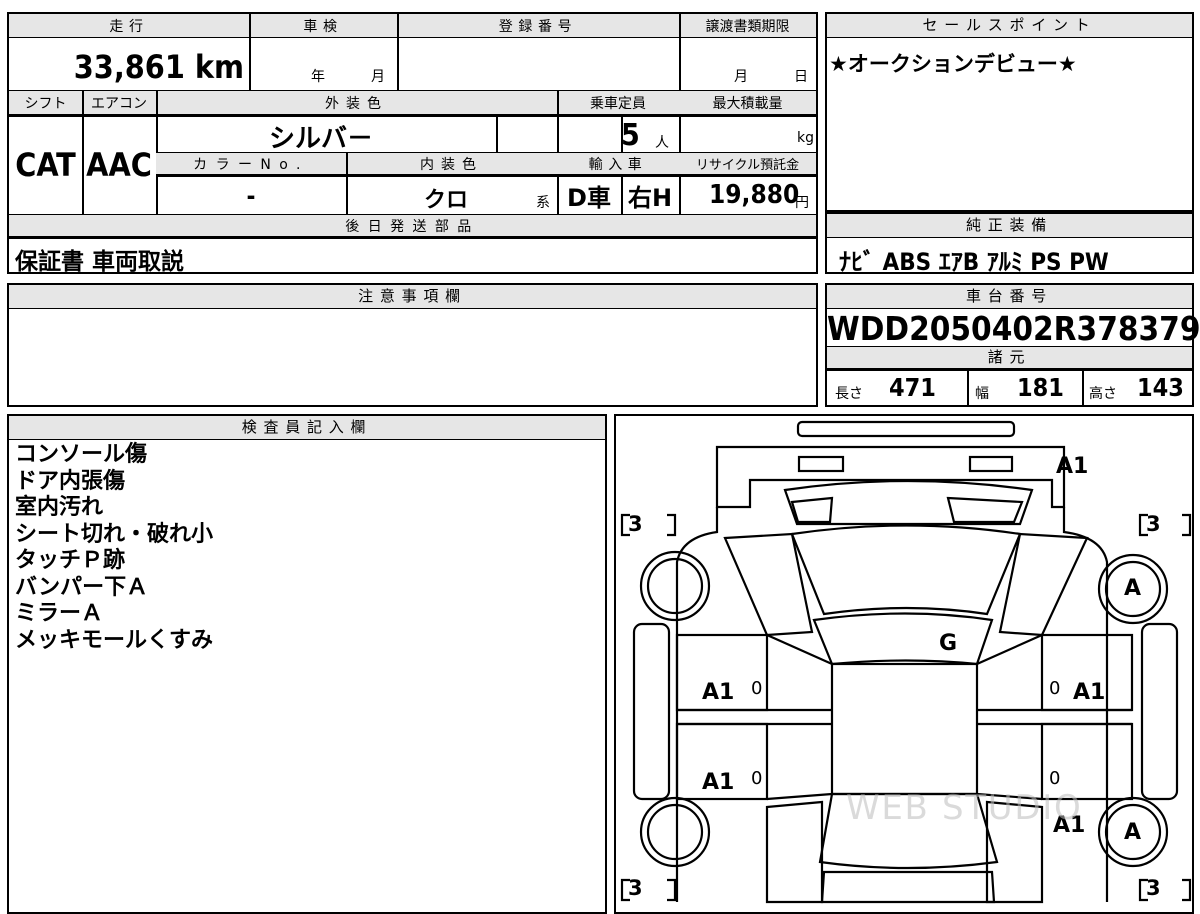 This screenshot has width=1200, height=914. I want to click on inspector-note: コンソール傷, so click(81, 454).